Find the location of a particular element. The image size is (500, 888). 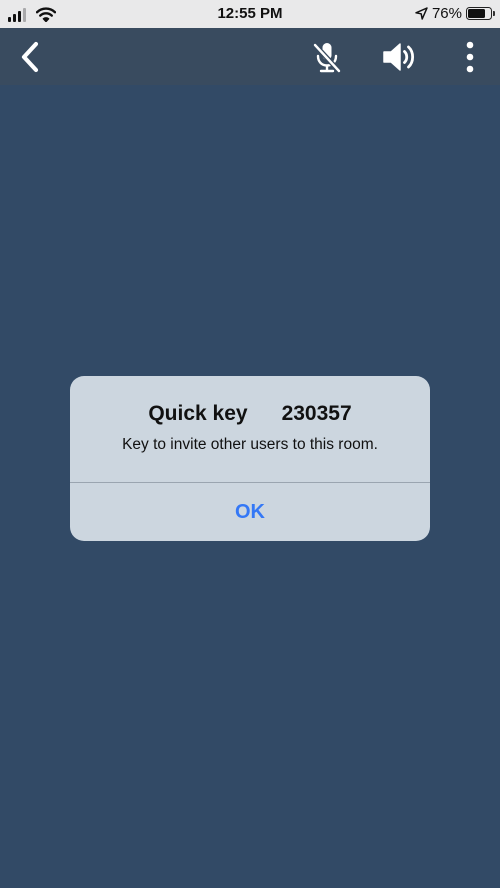

ok-button: OK is located at coordinates (250, 512).